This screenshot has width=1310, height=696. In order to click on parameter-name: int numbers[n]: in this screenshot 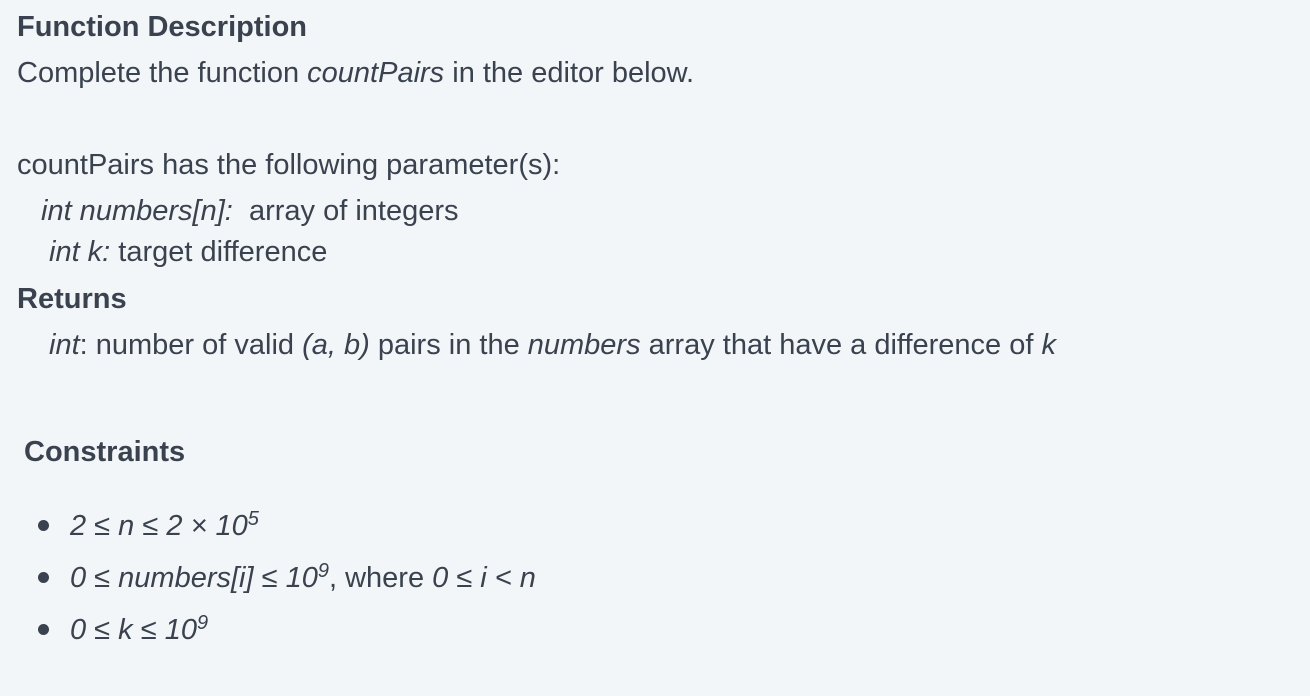, I will do `click(137, 211)`.